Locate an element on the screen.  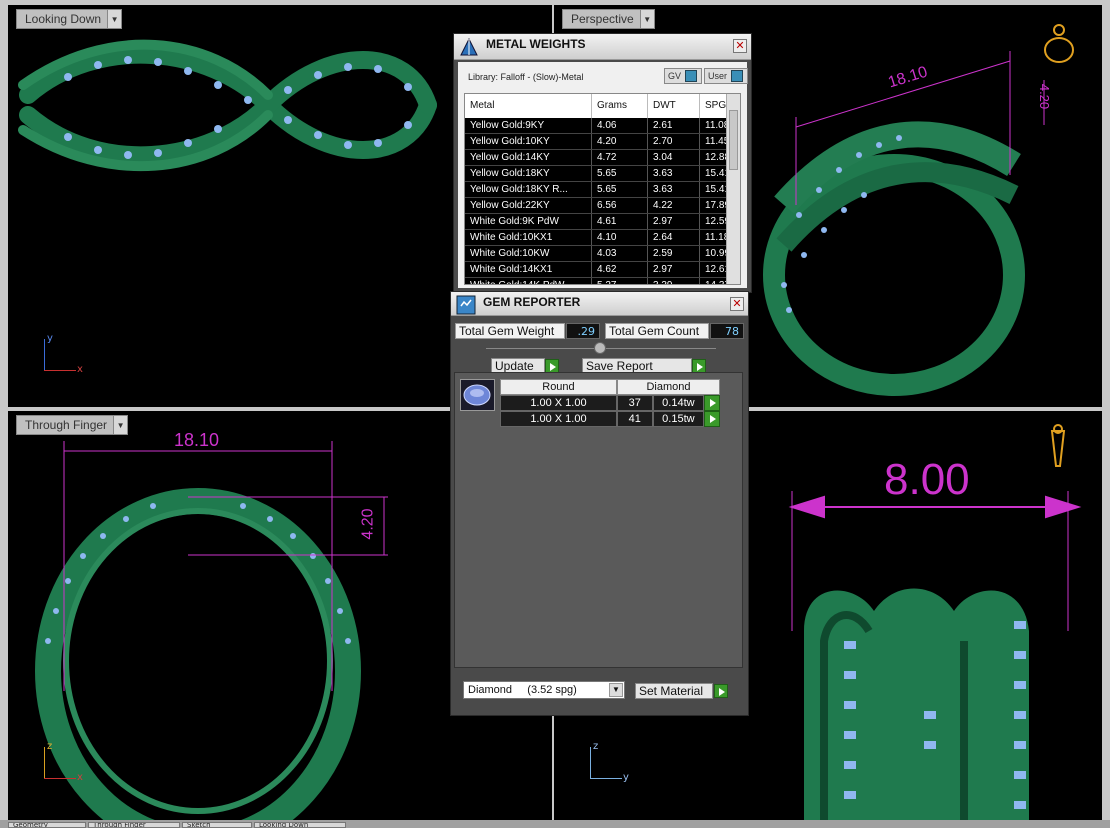
gem-cell-count: 41 is located at coordinates (634, 419).